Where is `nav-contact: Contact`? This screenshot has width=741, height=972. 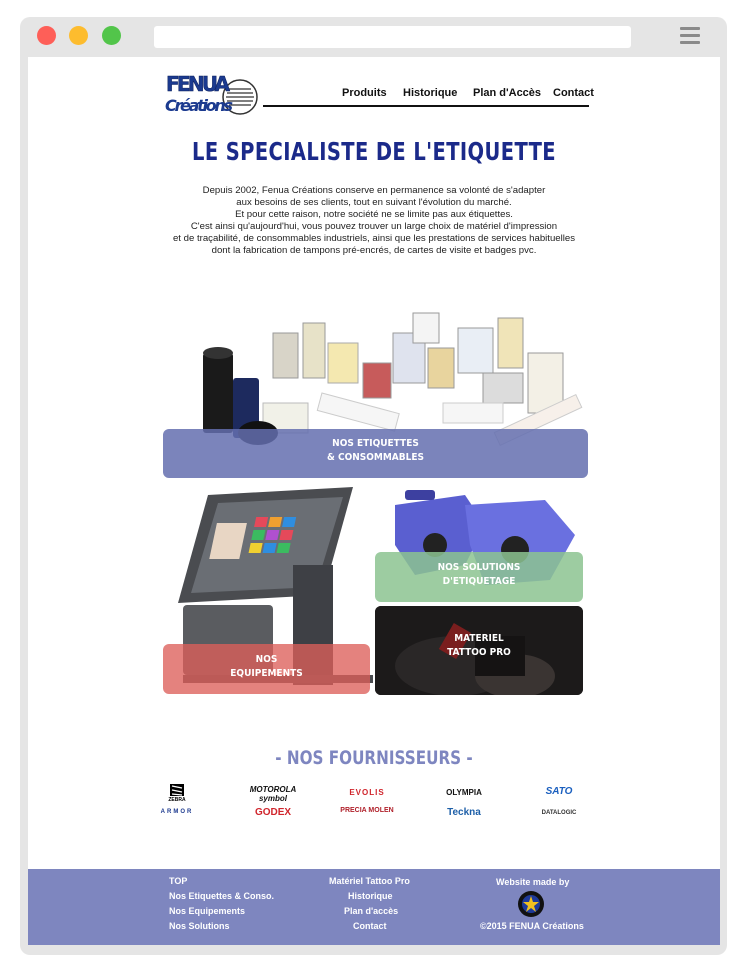 nav-contact: Contact is located at coordinates (573, 93).